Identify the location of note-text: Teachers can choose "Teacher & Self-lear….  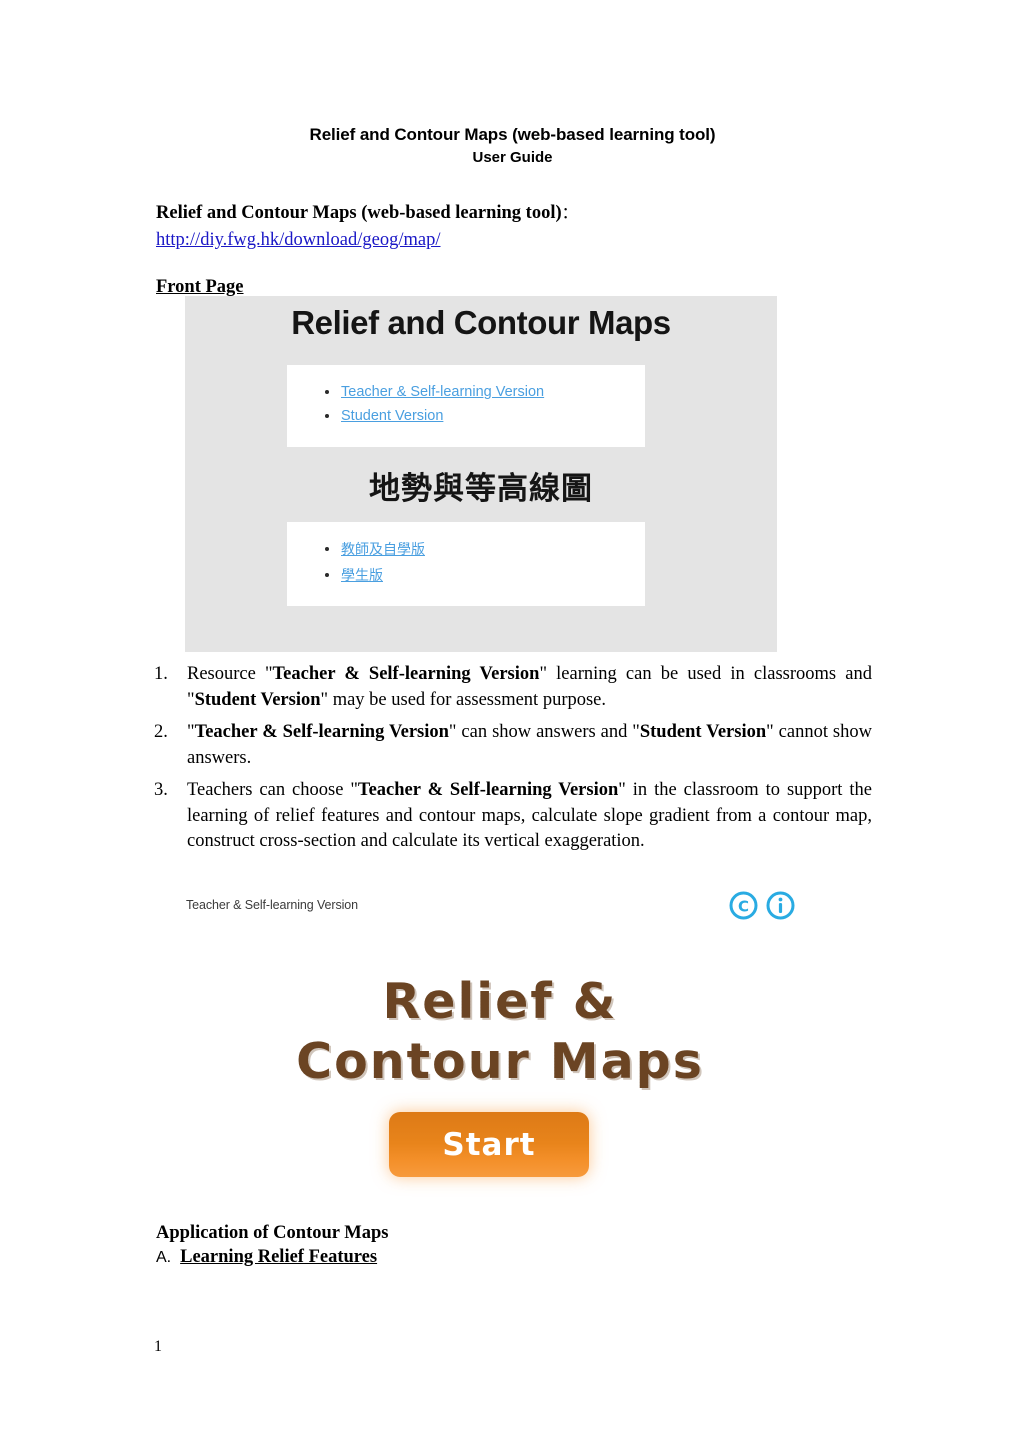
(529, 815).